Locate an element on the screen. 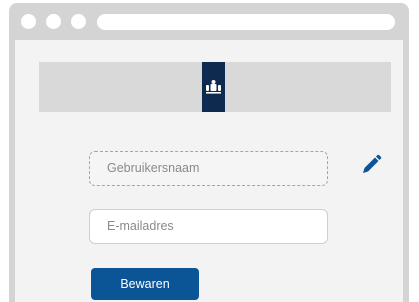 The width and height of the screenshot is (419, 302). address-bar is located at coordinates (246, 22).